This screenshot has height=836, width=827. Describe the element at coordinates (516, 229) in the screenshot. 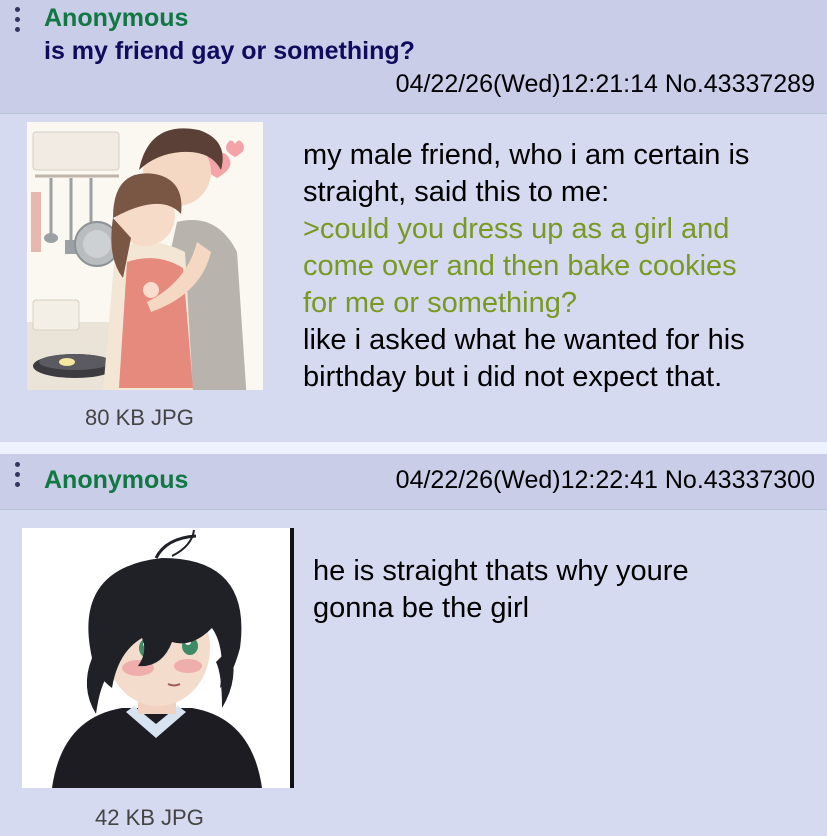

I see `greentext-line: >could you dress up as a girl and` at that location.